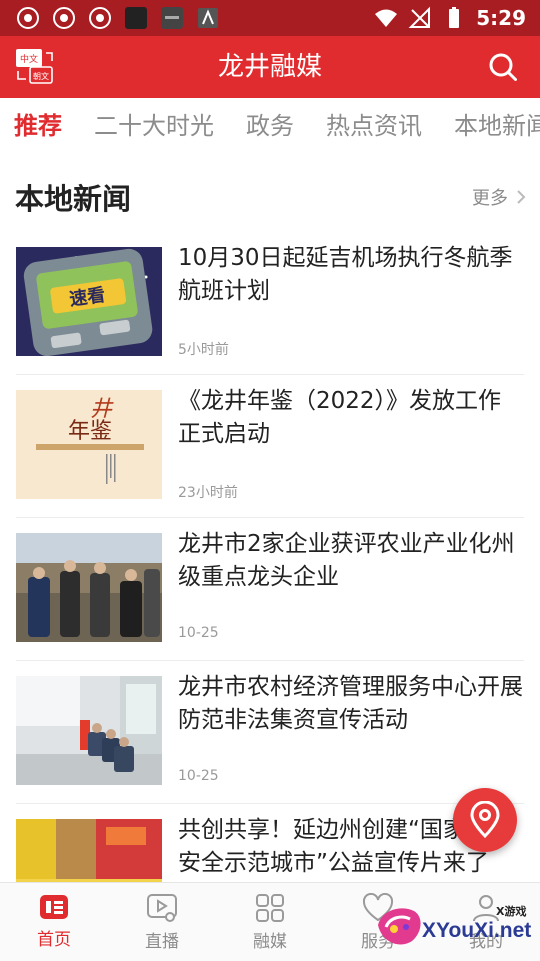 This screenshot has height=961, width=540. What do you see at coordinates (54, 922) in the screenshot?
I see `nav-home: 首页` at bounding box center [54, 922].